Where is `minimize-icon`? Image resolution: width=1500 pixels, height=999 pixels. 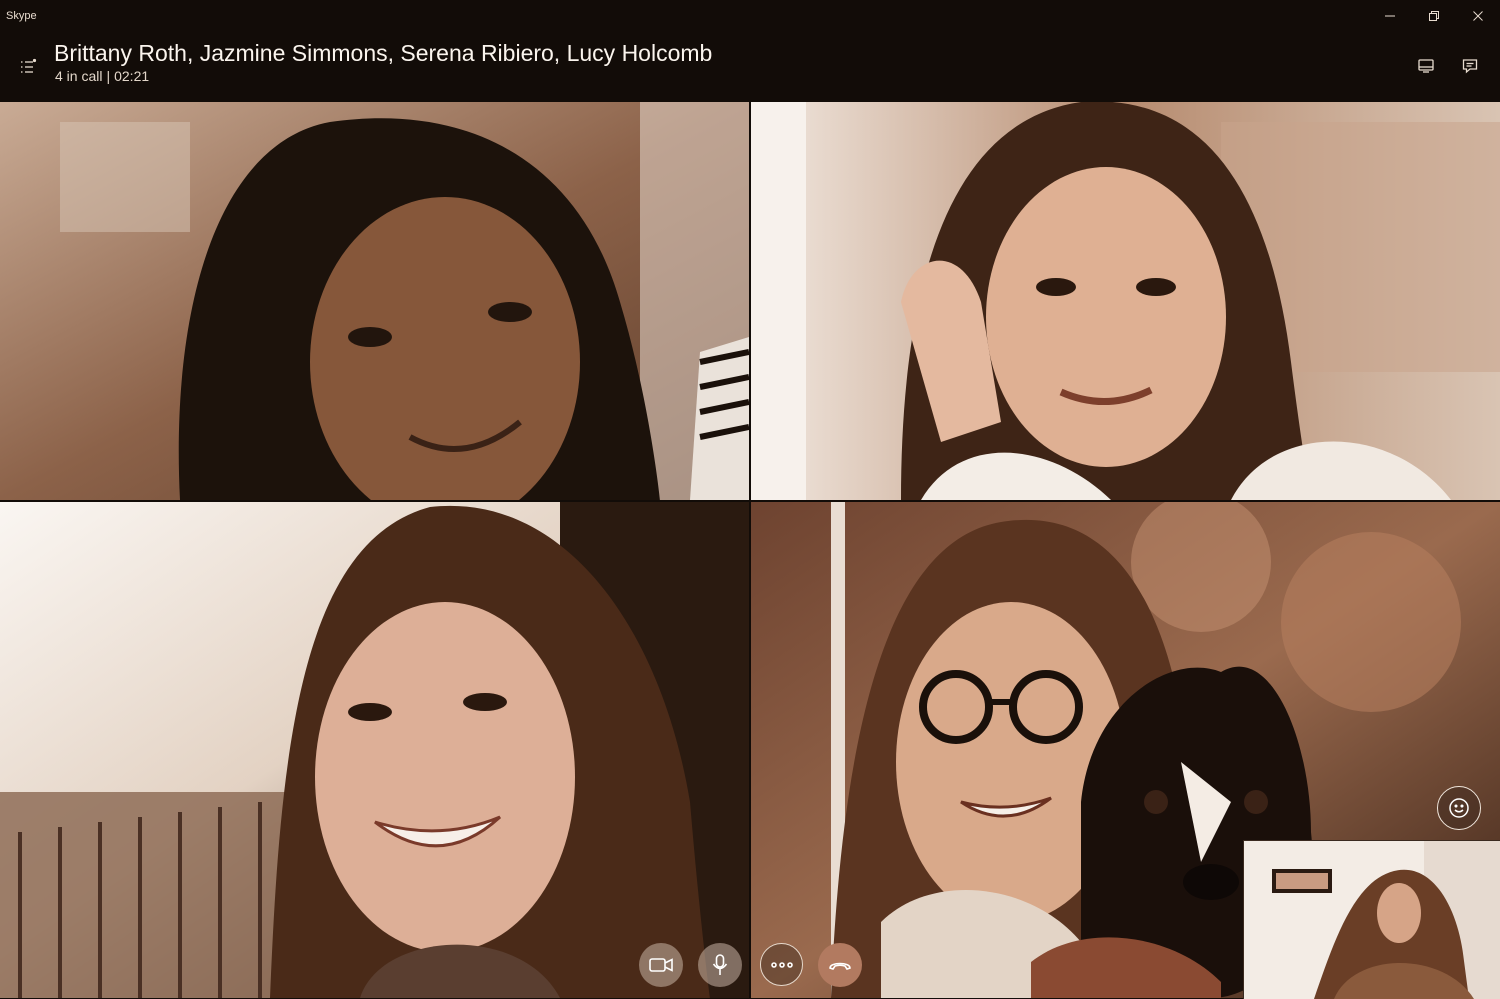 minimize-icon is located at coordinates (1390, 16).